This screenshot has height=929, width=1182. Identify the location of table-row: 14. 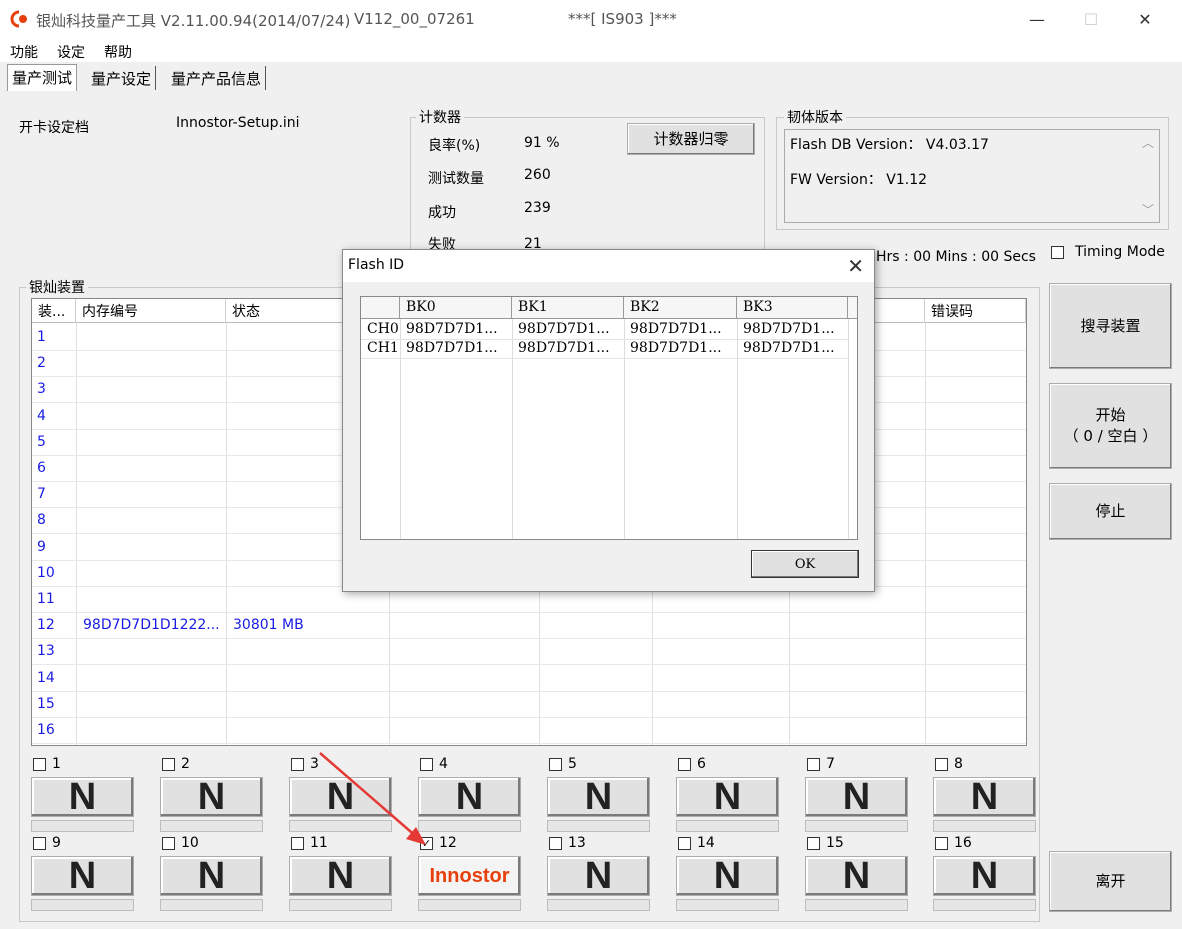
(529, 679).